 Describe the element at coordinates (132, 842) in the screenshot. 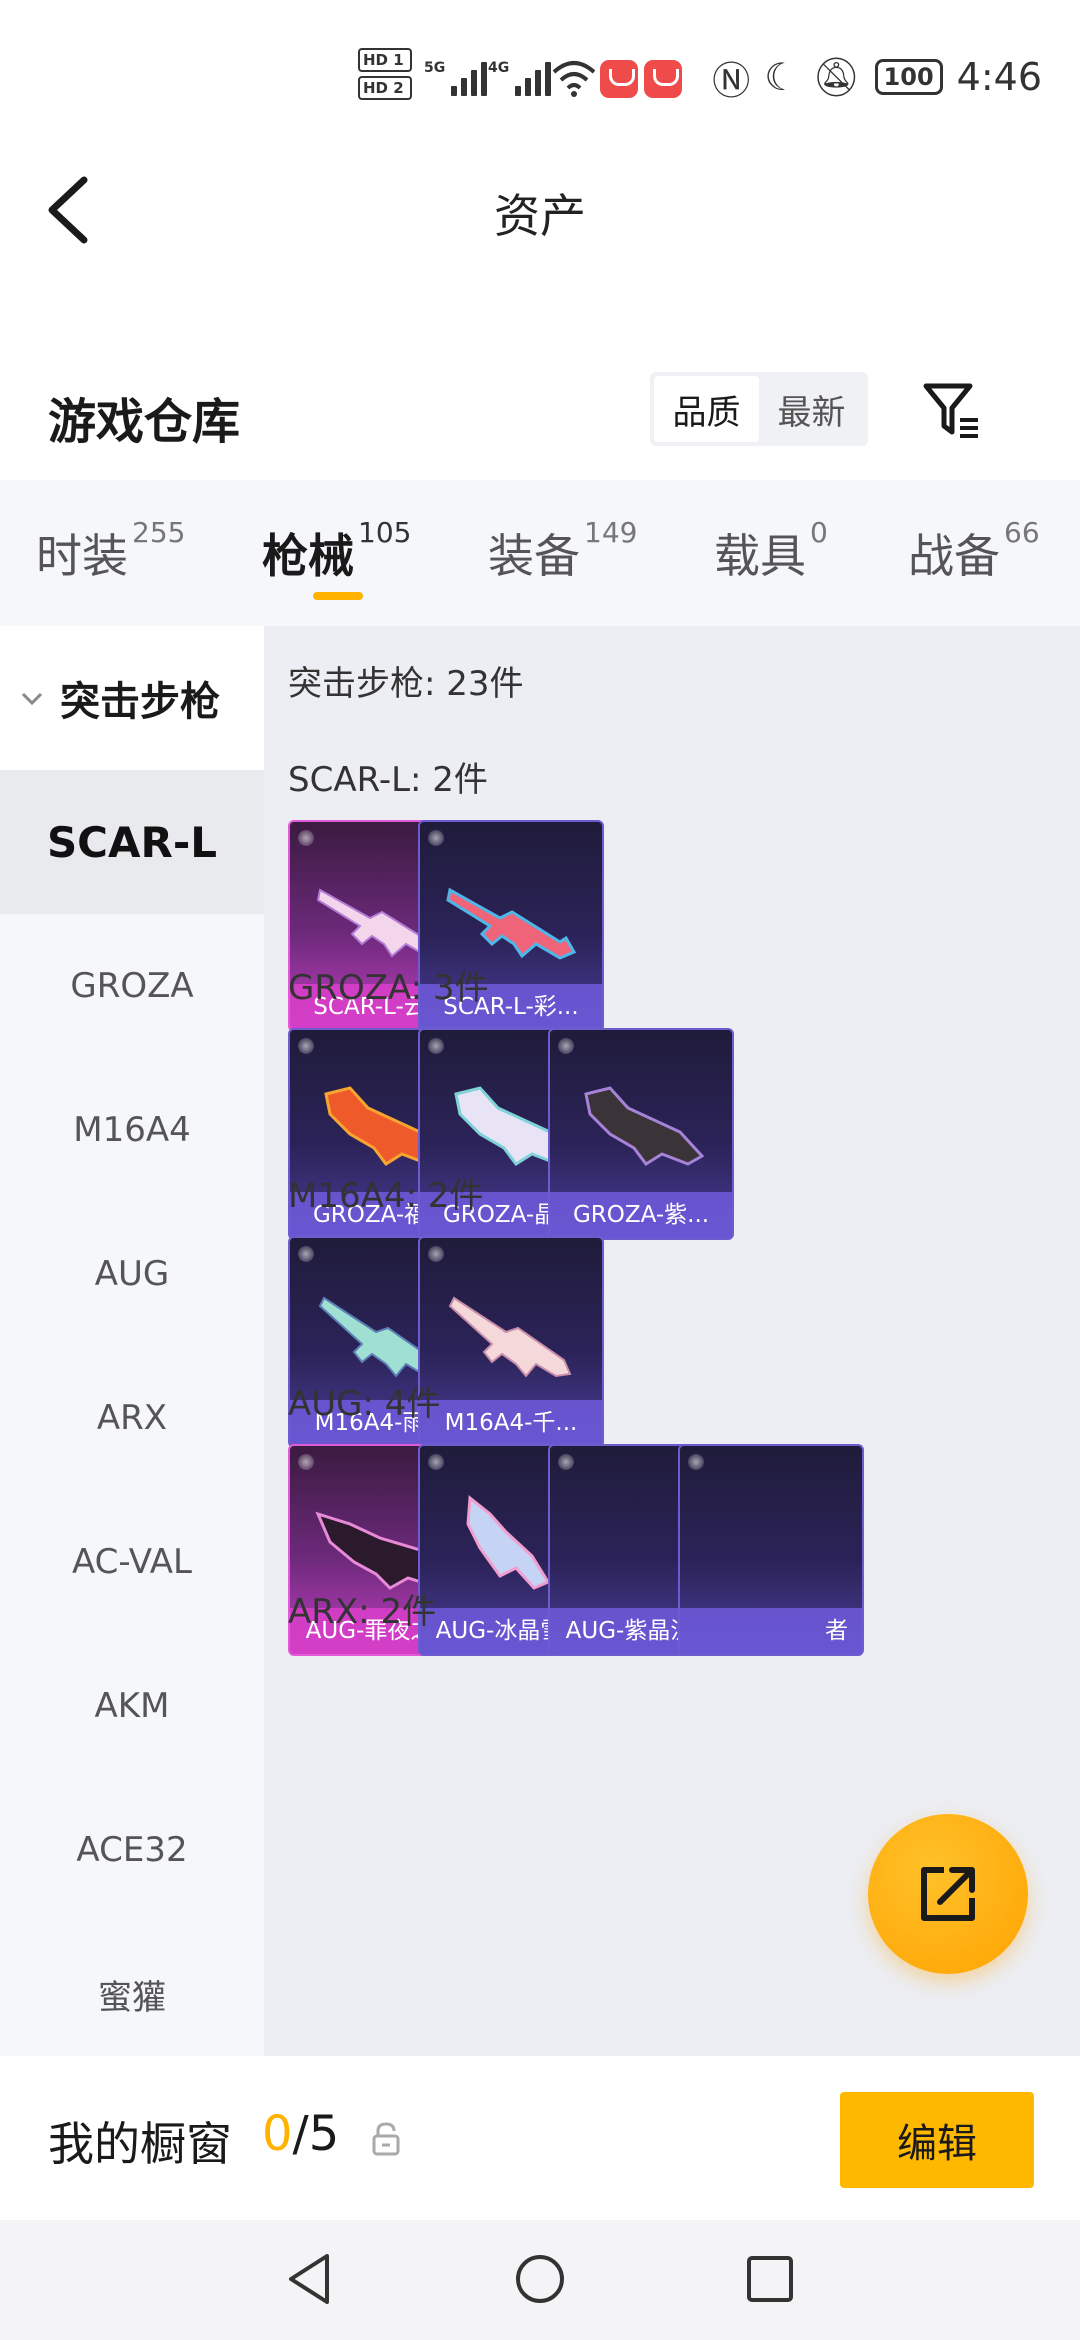

I see `sidebar-item-scar-l: SCAR-L` at that location.